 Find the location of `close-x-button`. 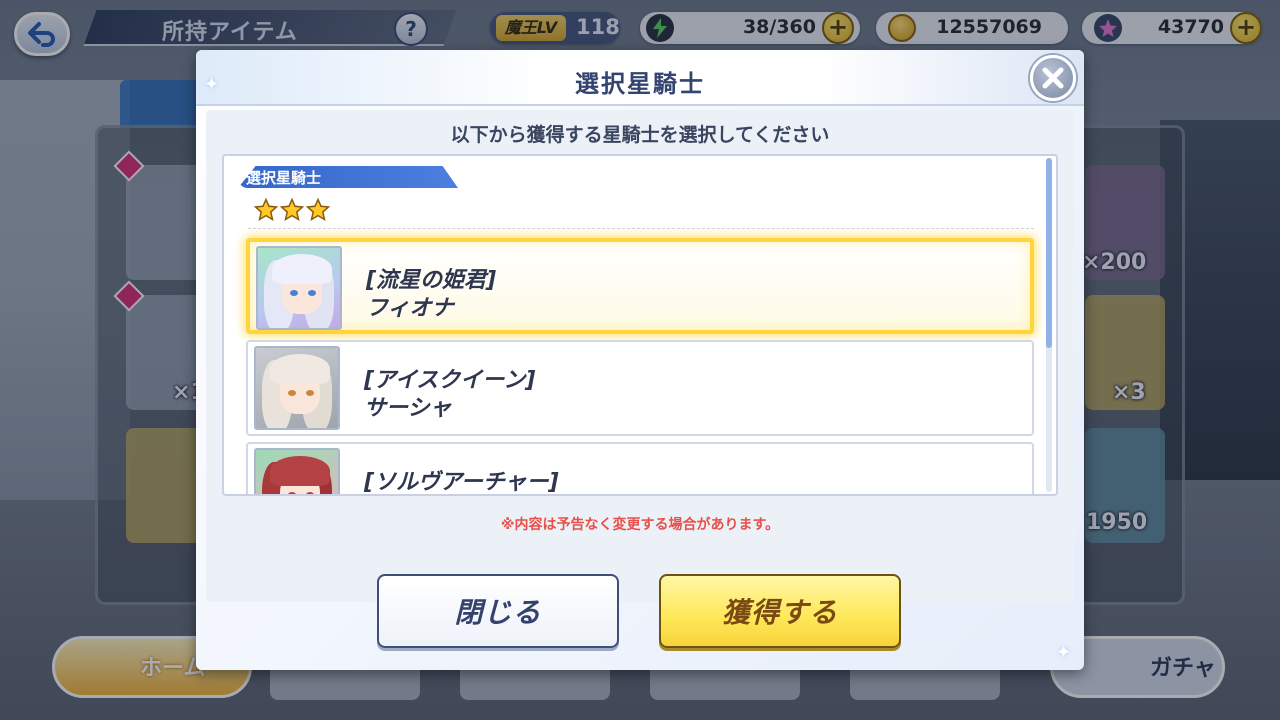

close-x-button is located at coordinates (1053, 78).